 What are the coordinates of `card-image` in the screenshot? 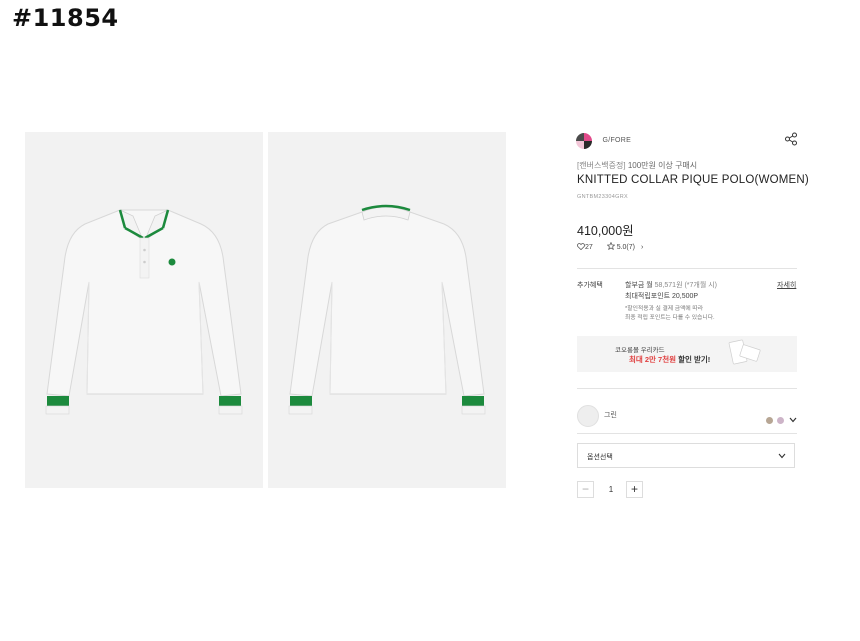 It's located at (744, 354).